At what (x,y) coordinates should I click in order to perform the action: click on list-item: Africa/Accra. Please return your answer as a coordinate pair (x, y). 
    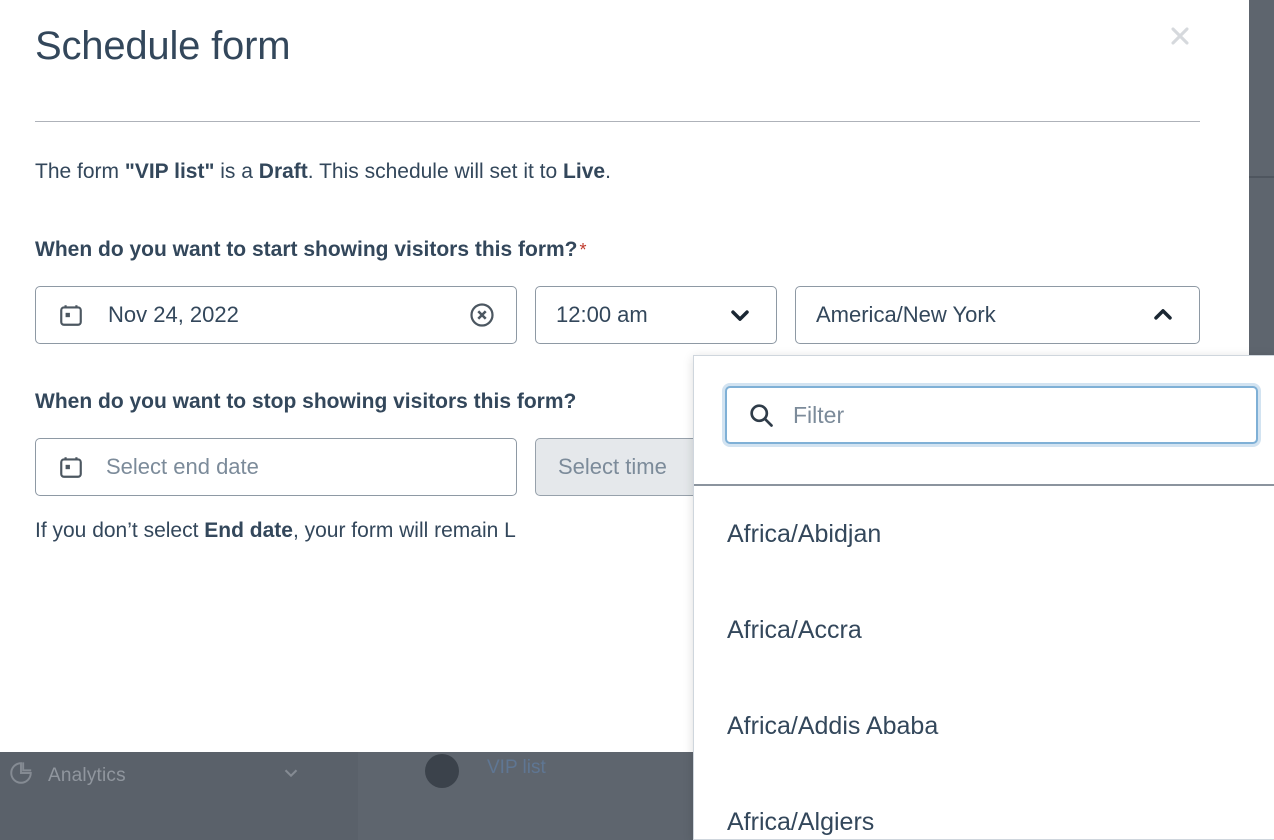
    Looking at the image, I should click on (984, 630).